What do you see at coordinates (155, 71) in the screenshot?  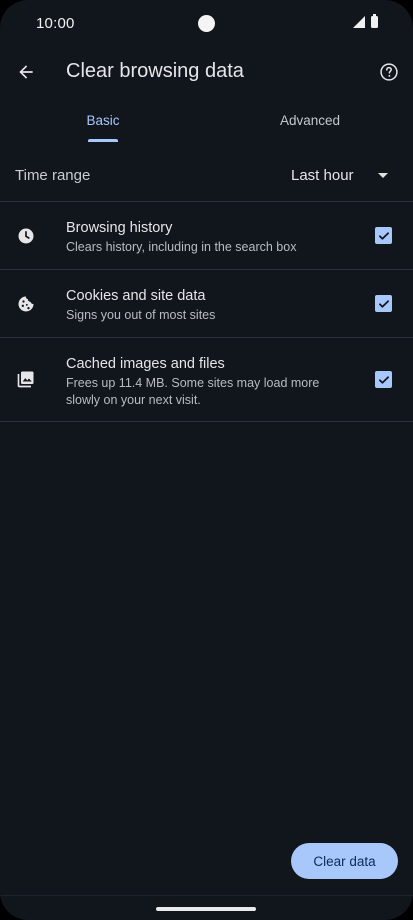 I see `page-title: Clear browsing data` at bounding box center [155, 71].